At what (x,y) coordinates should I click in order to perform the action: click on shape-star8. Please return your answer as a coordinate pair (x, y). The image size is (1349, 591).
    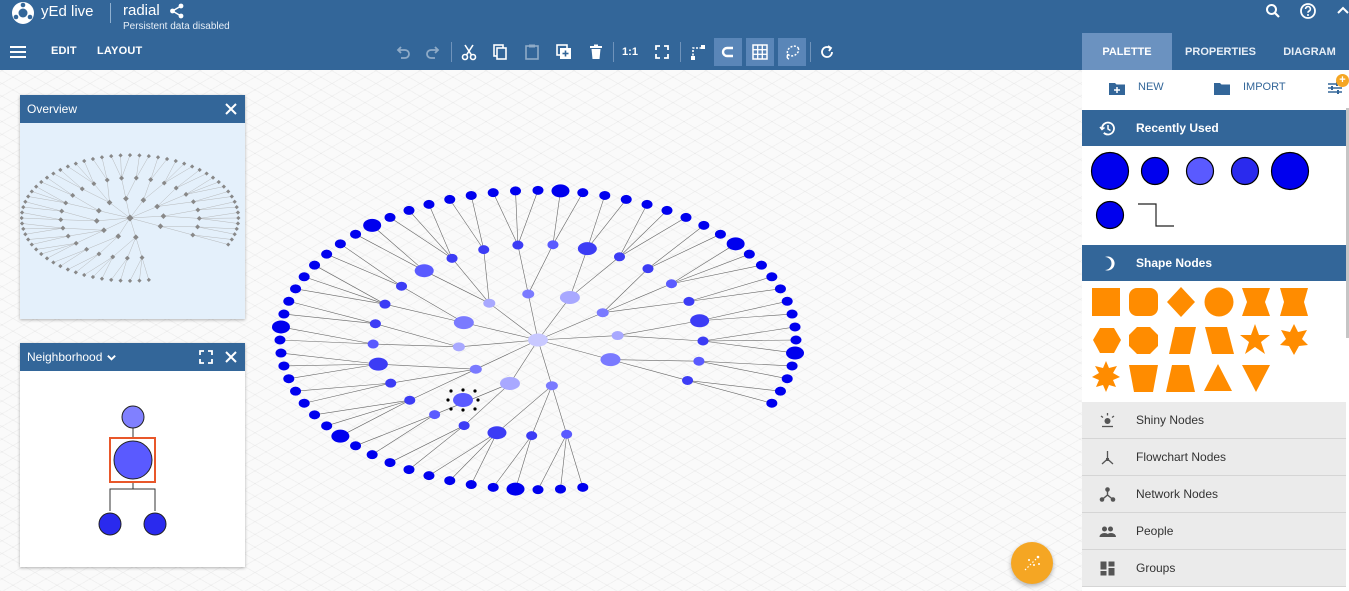
    Looking at the image, I should click on (1106, 376).